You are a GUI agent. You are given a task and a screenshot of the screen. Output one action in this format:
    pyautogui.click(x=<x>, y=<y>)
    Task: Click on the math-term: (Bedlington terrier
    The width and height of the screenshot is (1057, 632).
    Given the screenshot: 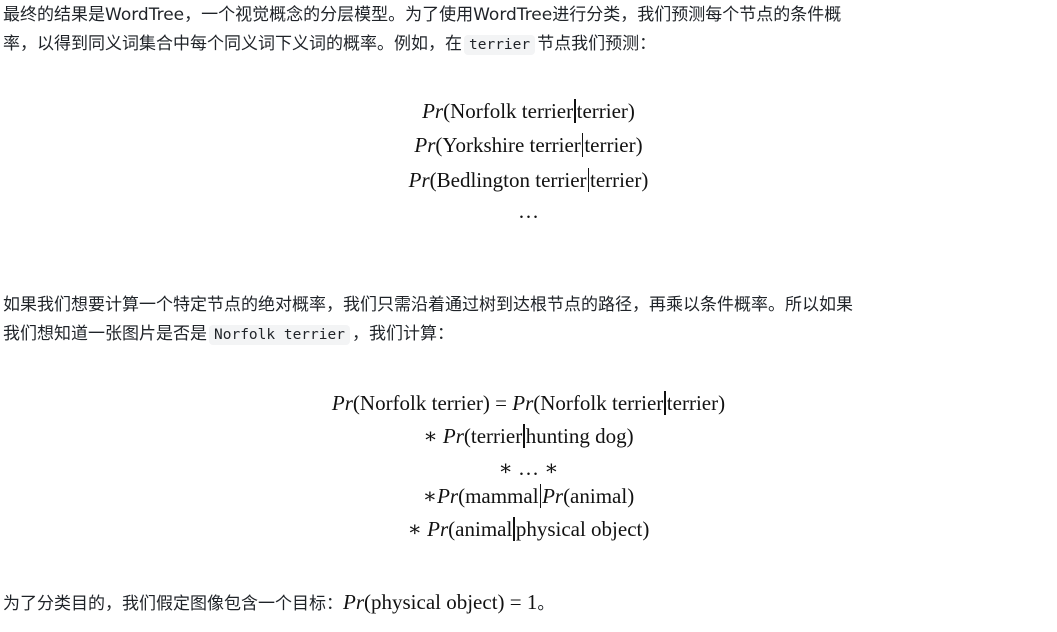 What is the action you would take?
    pyautogui.click(x=508, y=180)
    